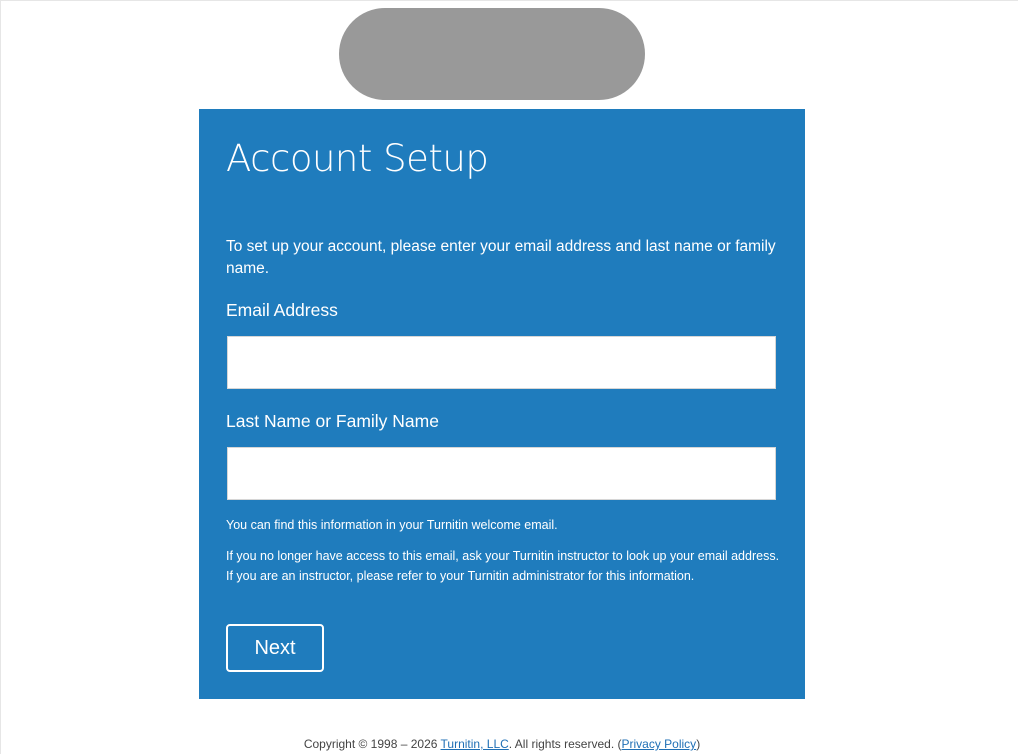 The height and width of the screenshot is (754, 1018). I want to click on privacy-policy-link: Privacy Policy, so click(659, 744).